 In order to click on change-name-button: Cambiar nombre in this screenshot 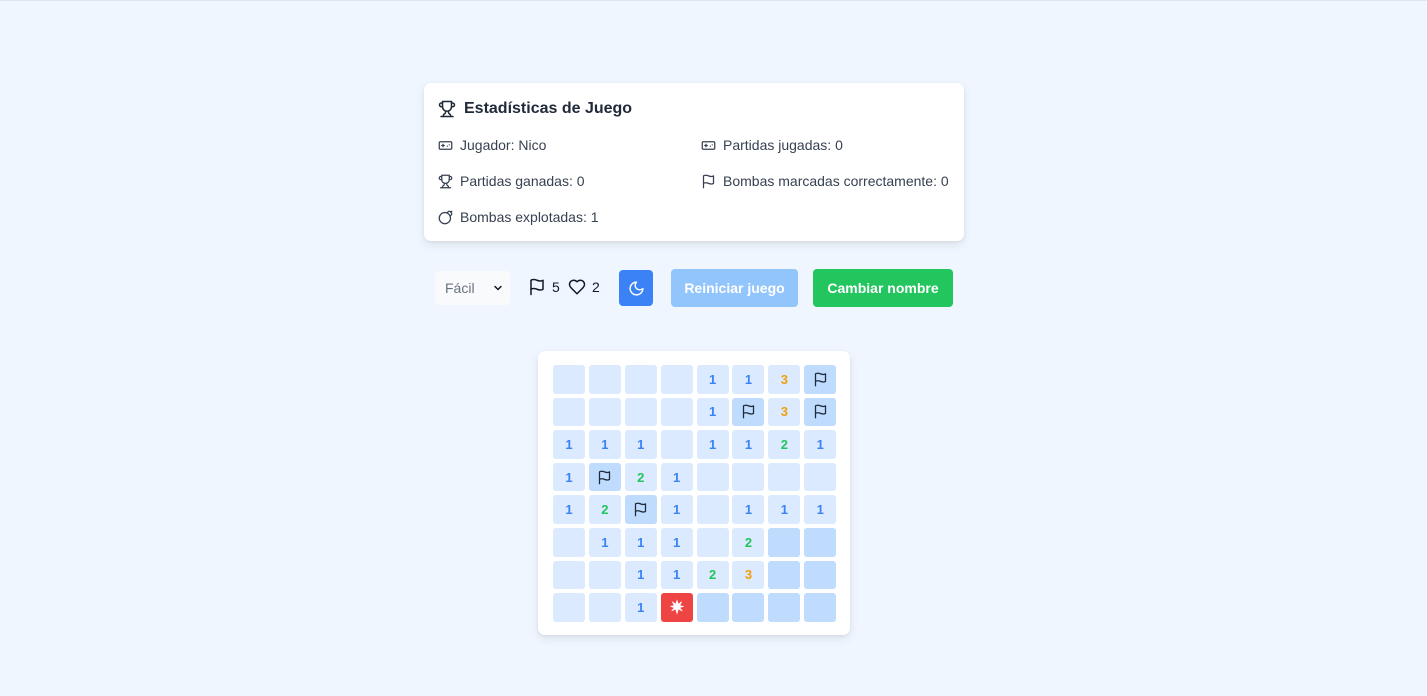, I will do `click(883, 288)`.